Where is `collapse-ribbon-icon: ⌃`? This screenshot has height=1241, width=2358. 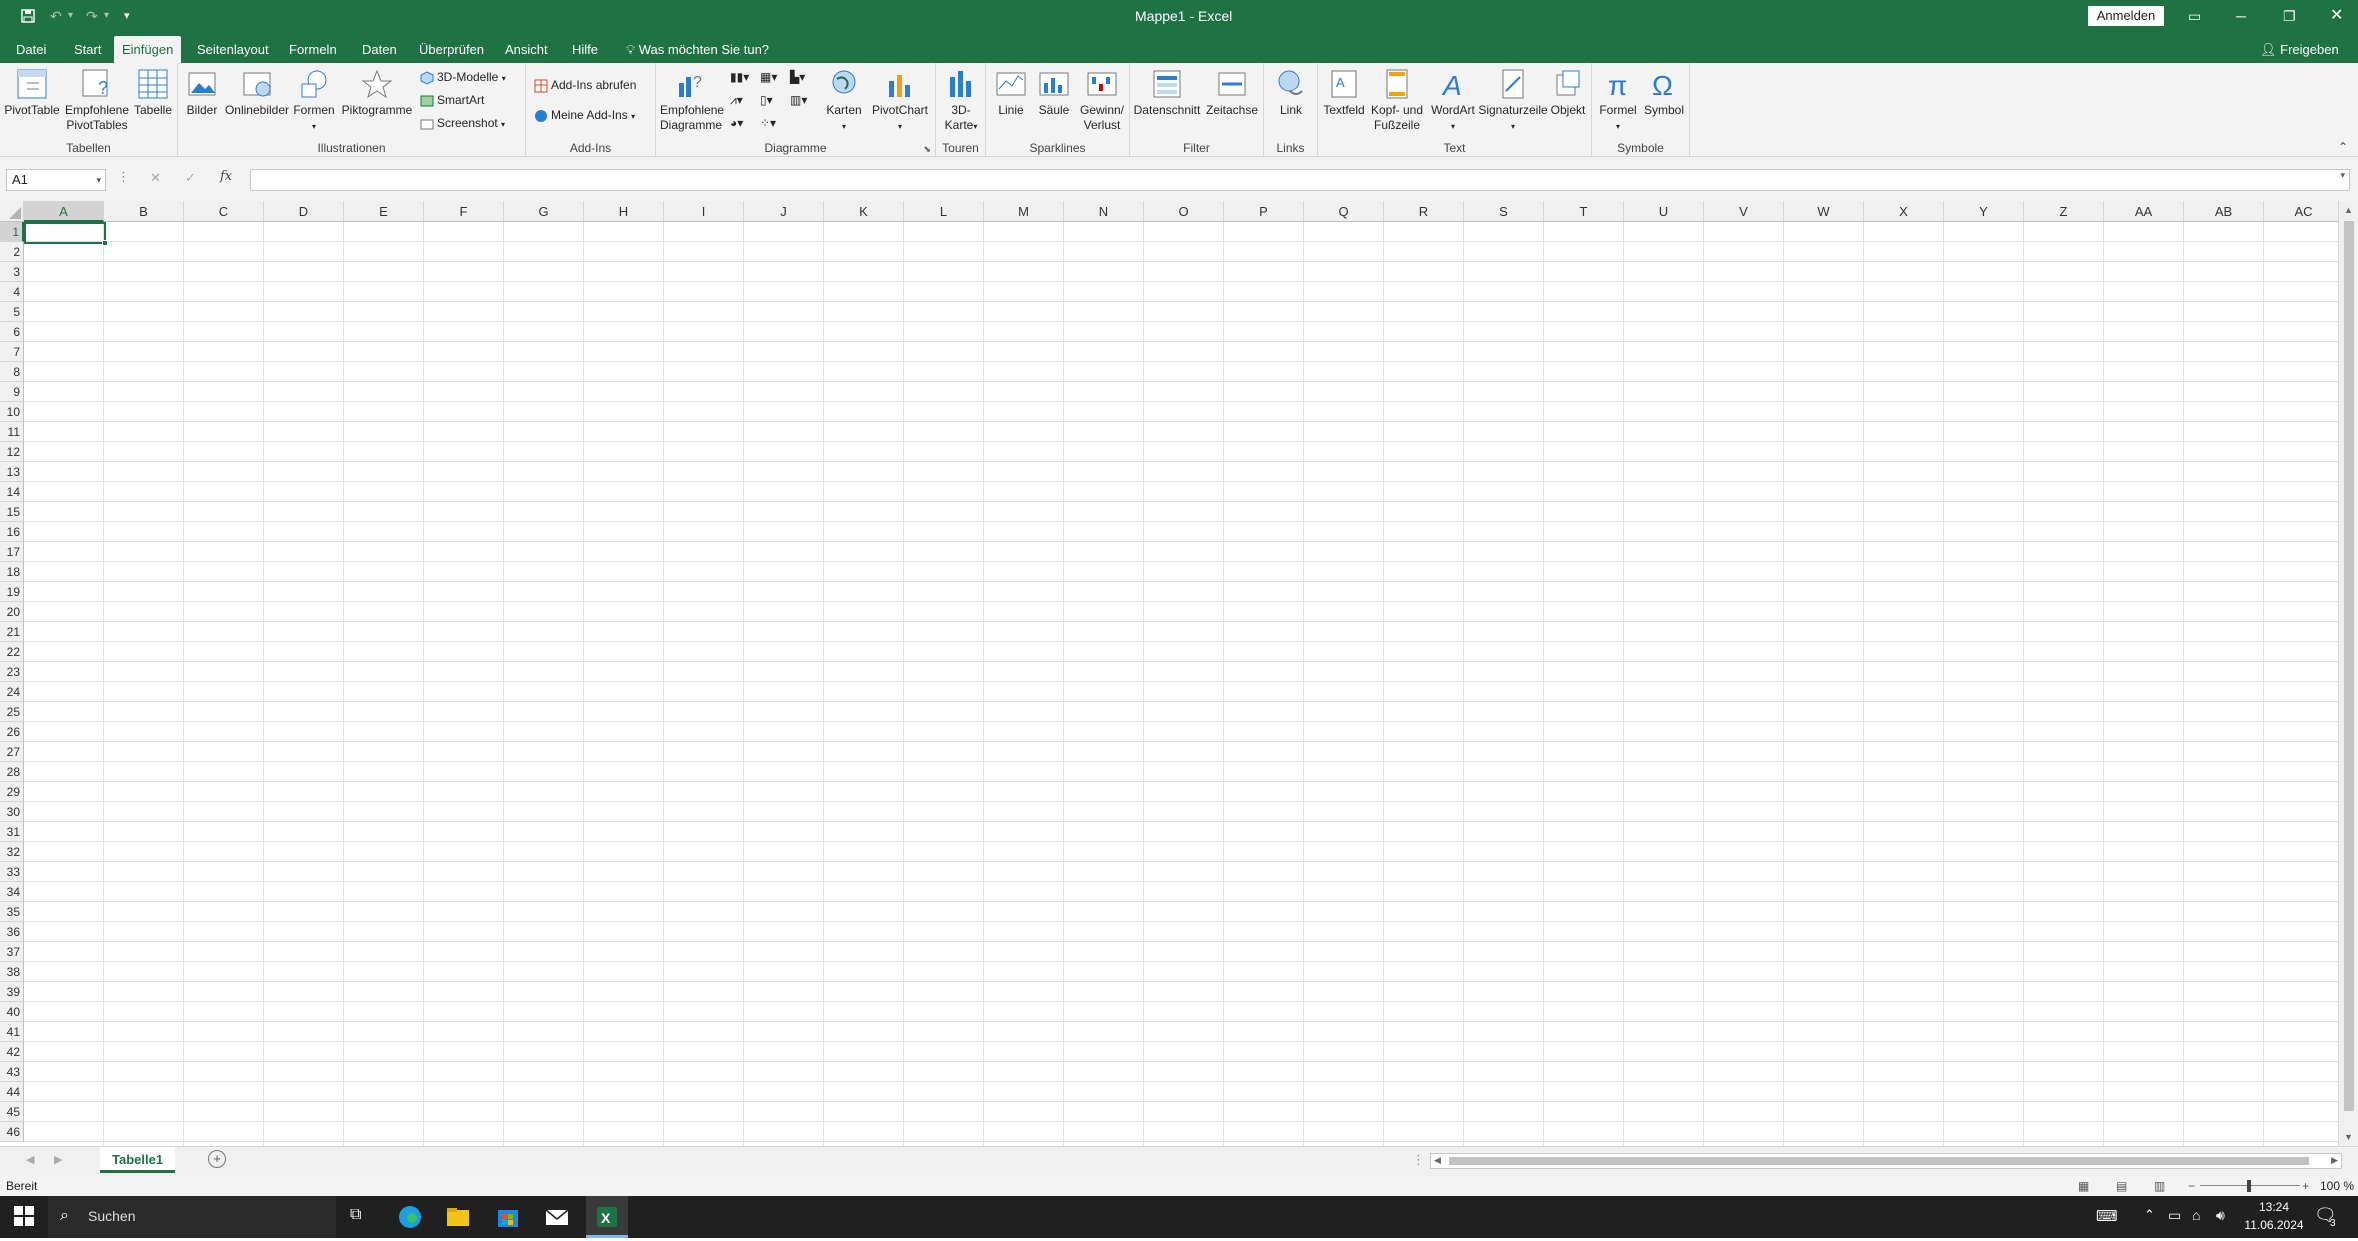
collapse-ribbon-icon: ⌃ is located at coordinates (2343, 147).